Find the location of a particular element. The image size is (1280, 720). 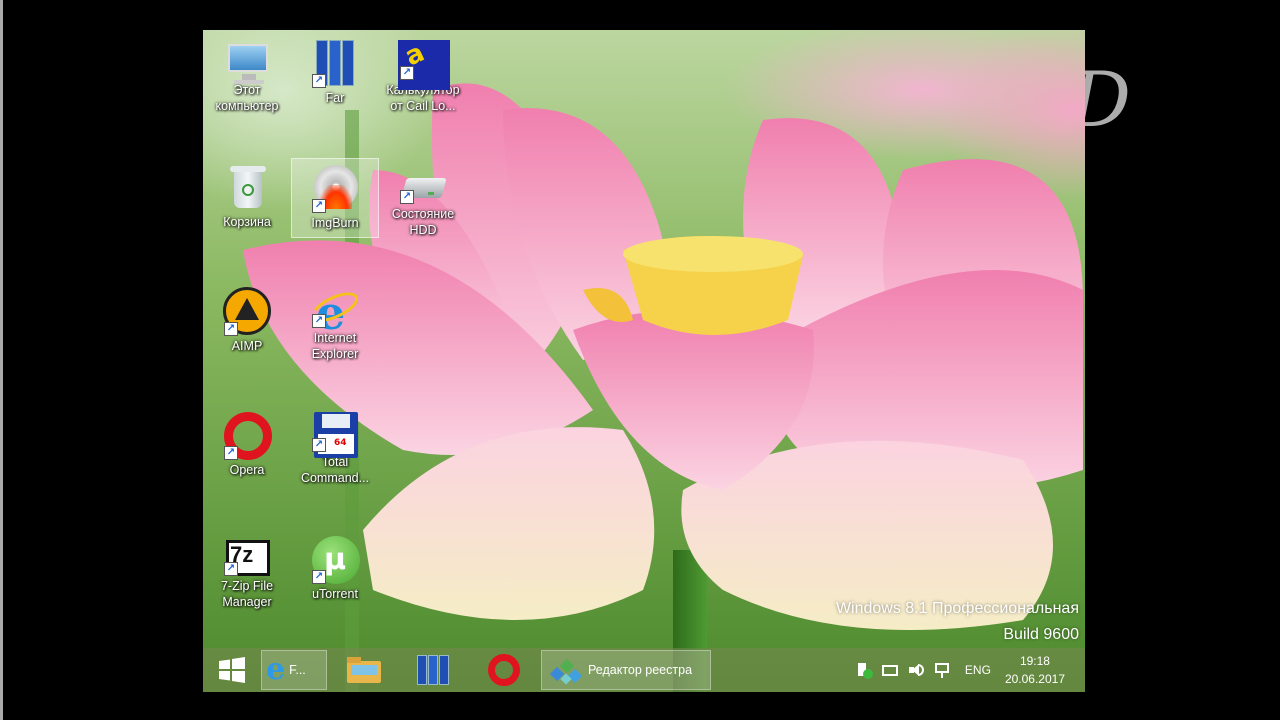

action-center-icon is located at coordinates (864, 670).